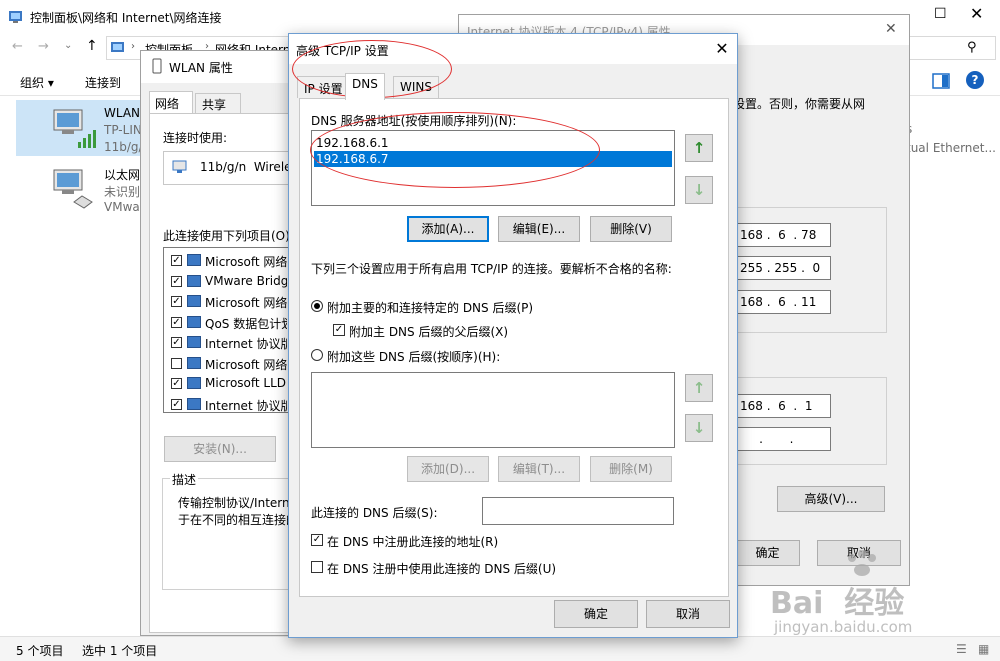  What do you see at coordinates (699, 428) in the screenshot?
I see `suffix-down-arrow-icon: ↓` at bounding box center [699, 428].